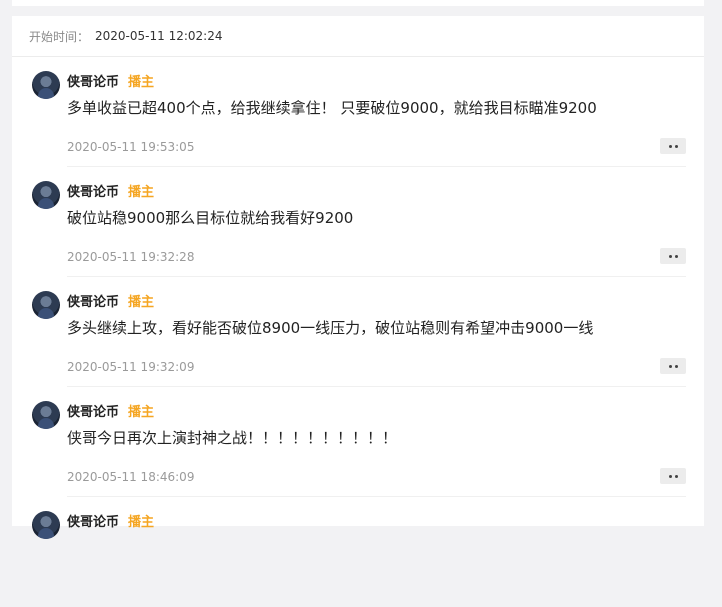  What do you see at coordinates (332, 108) in the screenshot?
I see `post-content: 多单收益已超400个点，给我继续拿住！ 只要破位9000，就给我目标瞄准9200` at bounding box center [332, 108].